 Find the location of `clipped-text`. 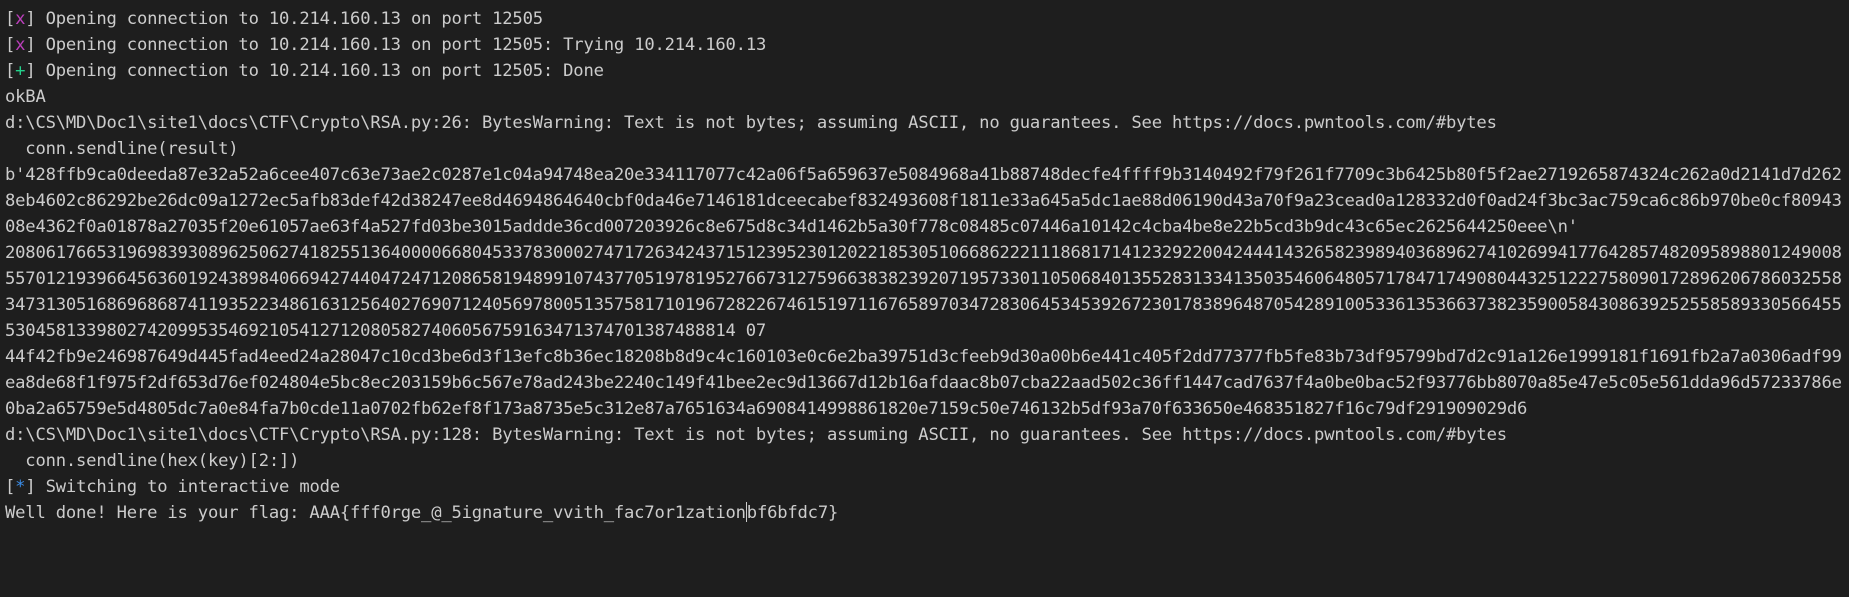

clipped-text is located at coordinates (156, 1).